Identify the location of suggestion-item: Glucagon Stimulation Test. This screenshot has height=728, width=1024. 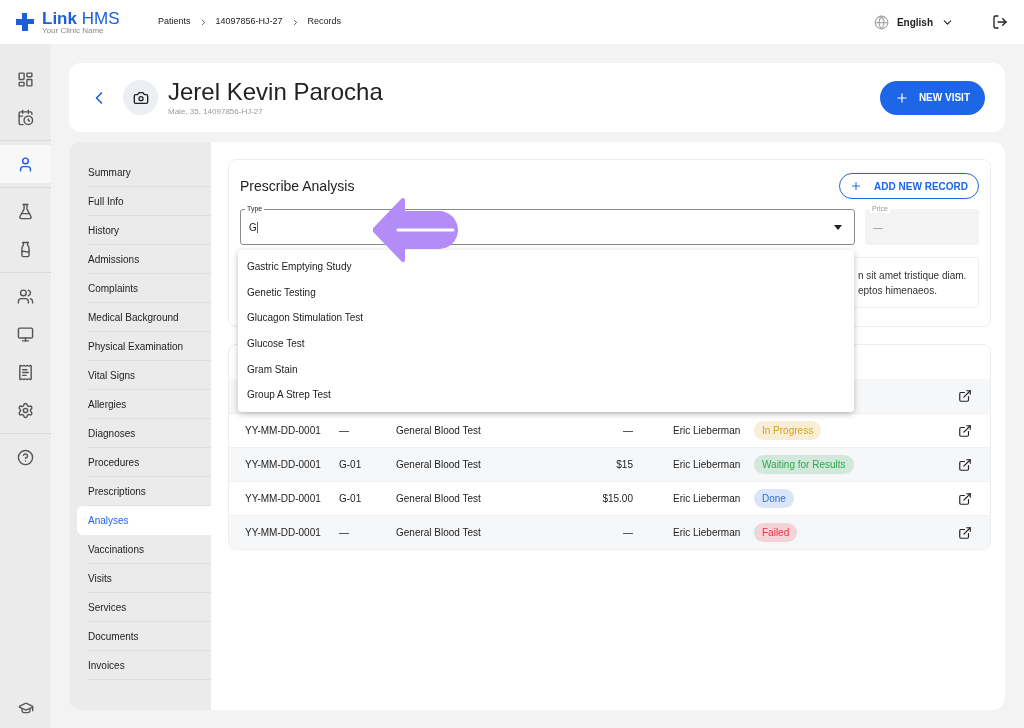
(546, 318).